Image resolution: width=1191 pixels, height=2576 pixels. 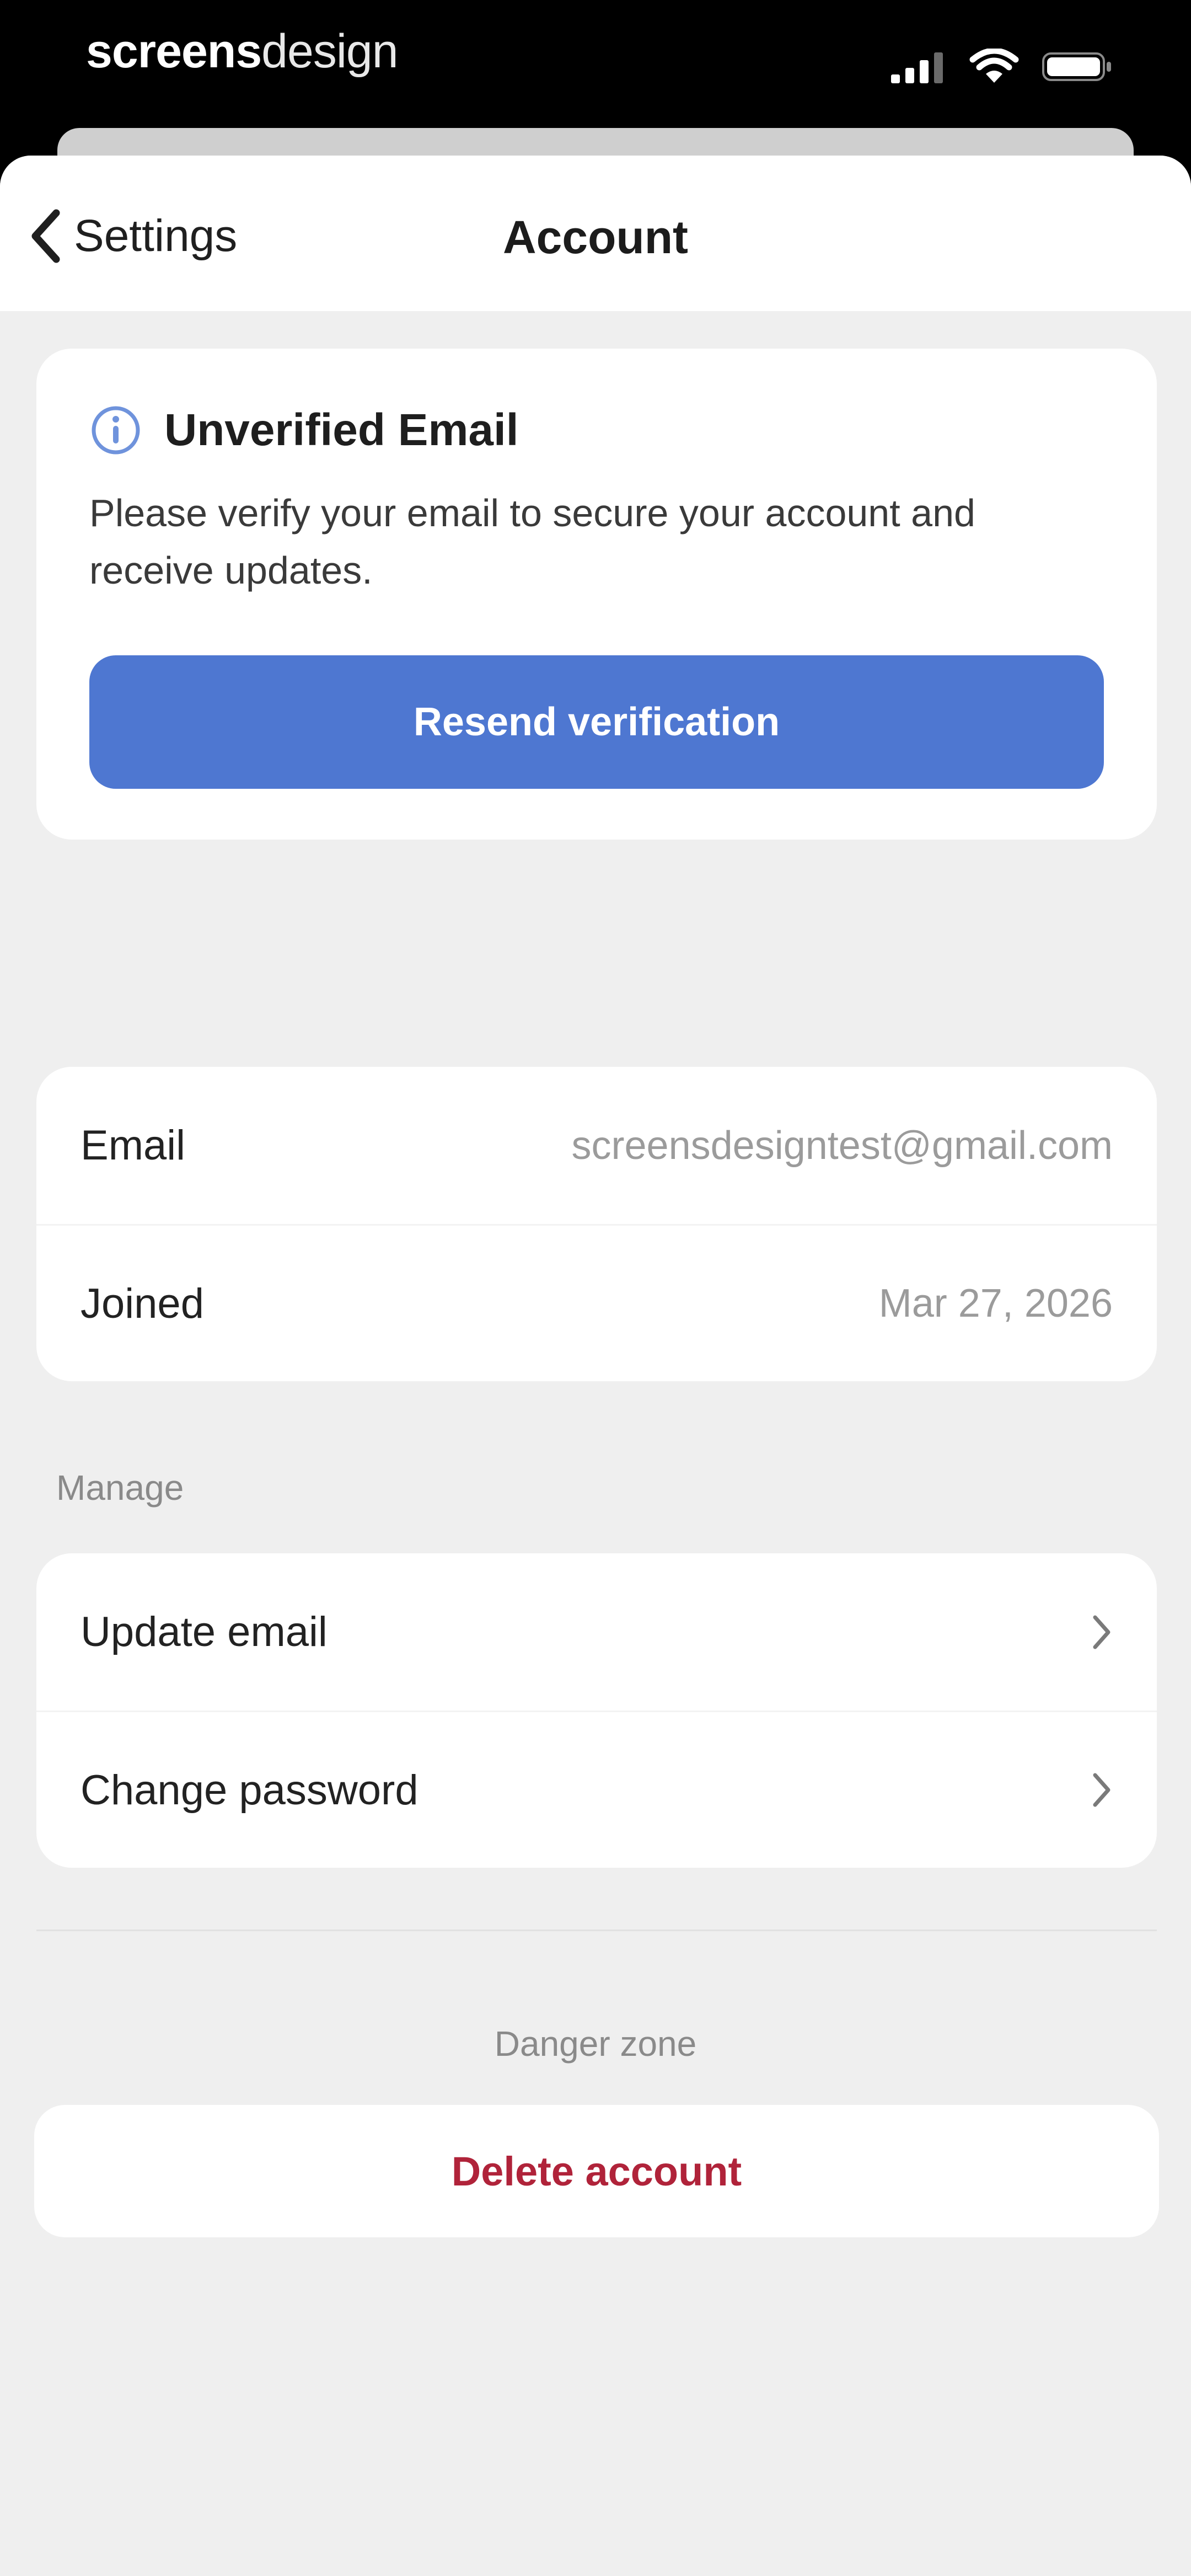 I want to click on joined-row: Joined Mar 27, 2026, so click(x=596, y=1302).